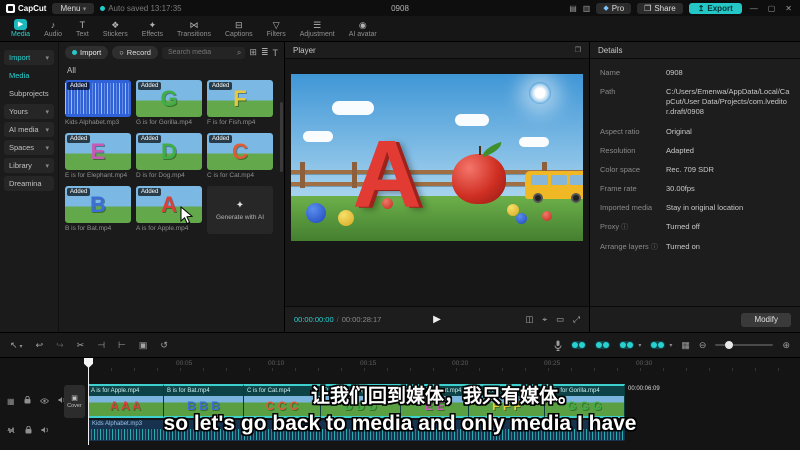  I want to click on details-title: Details, so click(610, 50).